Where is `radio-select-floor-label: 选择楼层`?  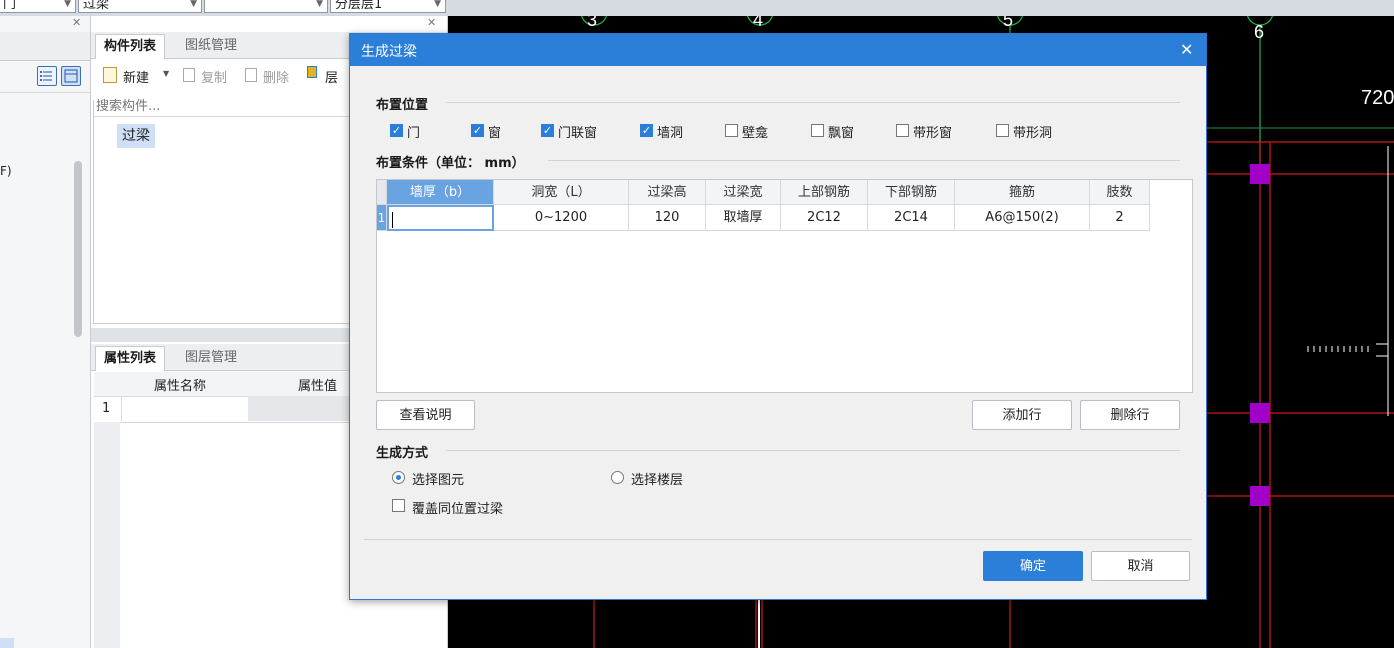 radio-select-floor-label: 选择楼层 is located at coordinates (657, 478).